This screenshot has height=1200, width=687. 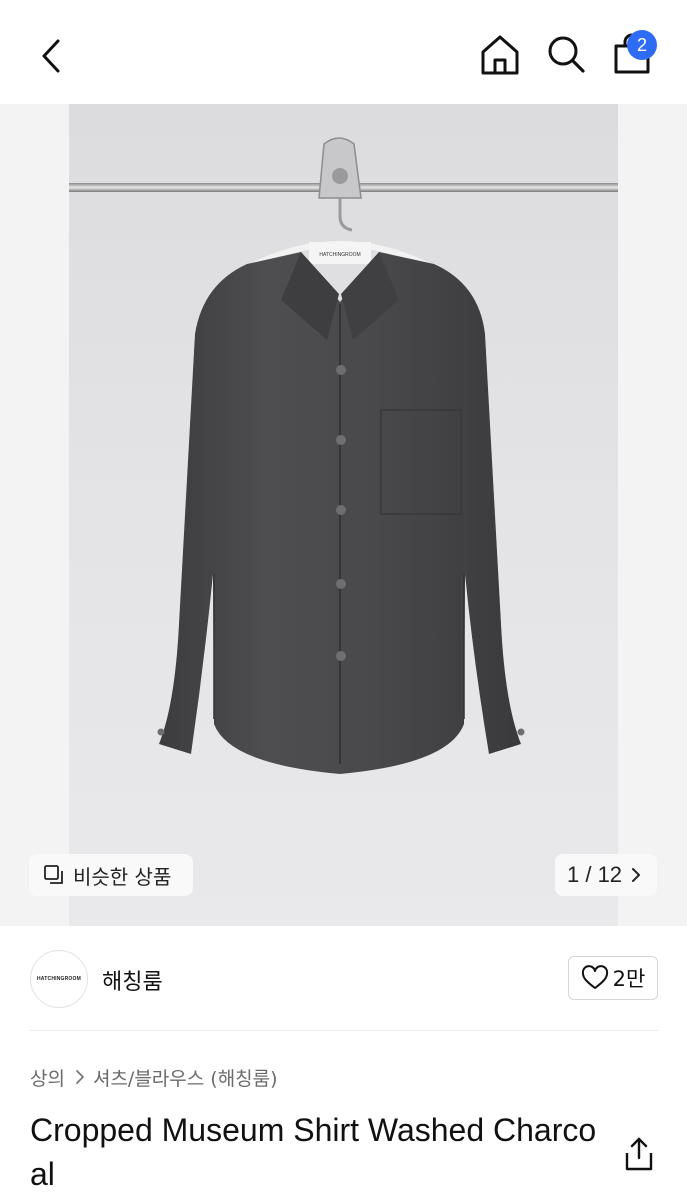 I want to click on breadcrumb: 상의 셔츠/블라우스 (해칭룸), so click(x=154, y=1077).